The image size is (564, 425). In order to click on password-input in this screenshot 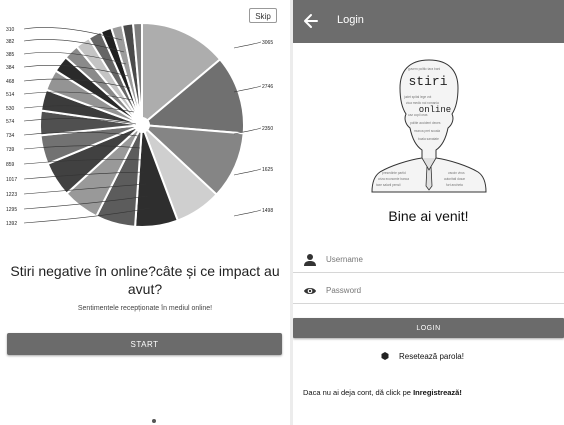, I will do `click(441, 290)`.